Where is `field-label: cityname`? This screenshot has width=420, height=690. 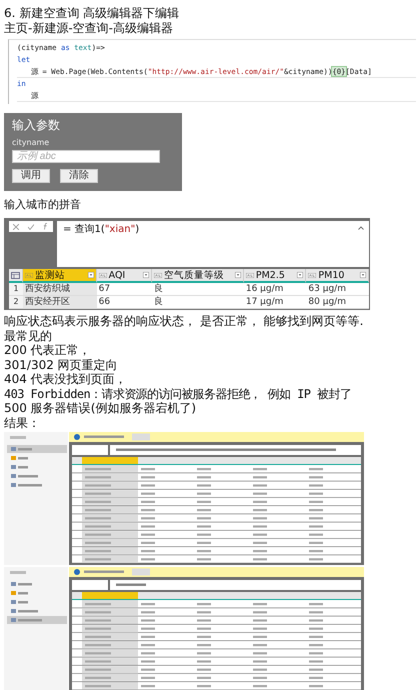 field-label: cityname is located at coordinates (31, 142).